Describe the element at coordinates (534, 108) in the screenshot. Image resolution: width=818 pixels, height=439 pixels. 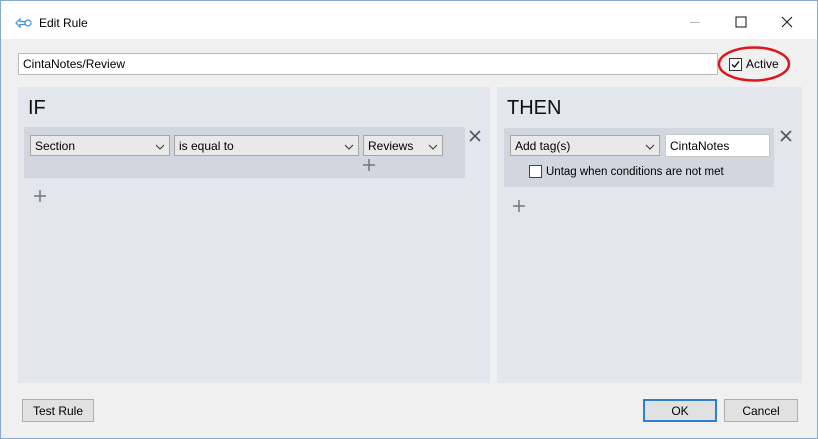
I see `then-heading: THEN` at that location.